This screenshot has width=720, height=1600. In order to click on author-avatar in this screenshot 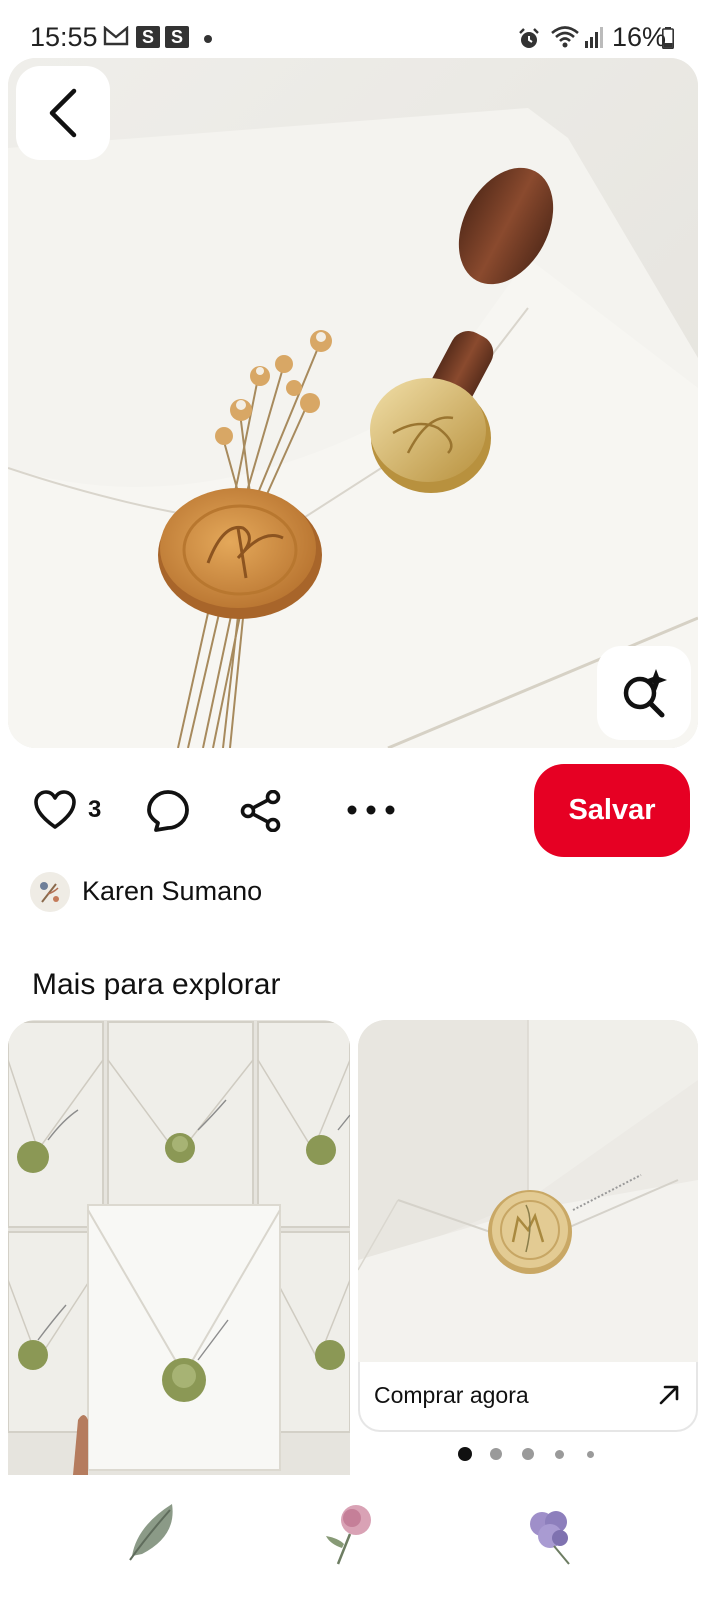, I will do `click(50, 892)`.